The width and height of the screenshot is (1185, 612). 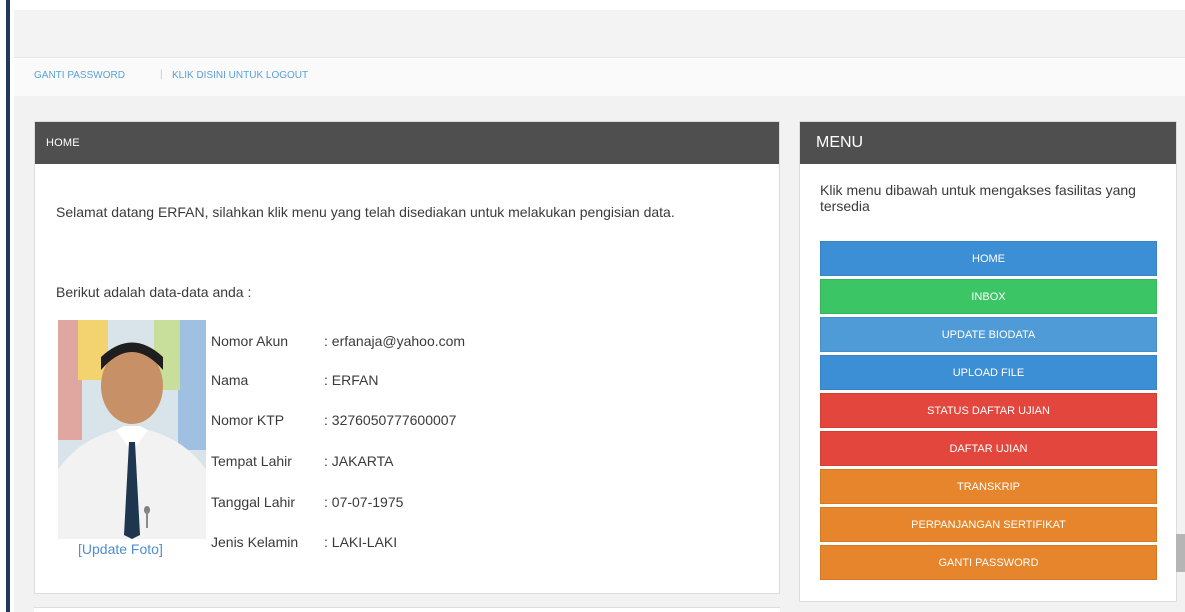 I want to click on info-label: Nama, so click(x=230, y=380).